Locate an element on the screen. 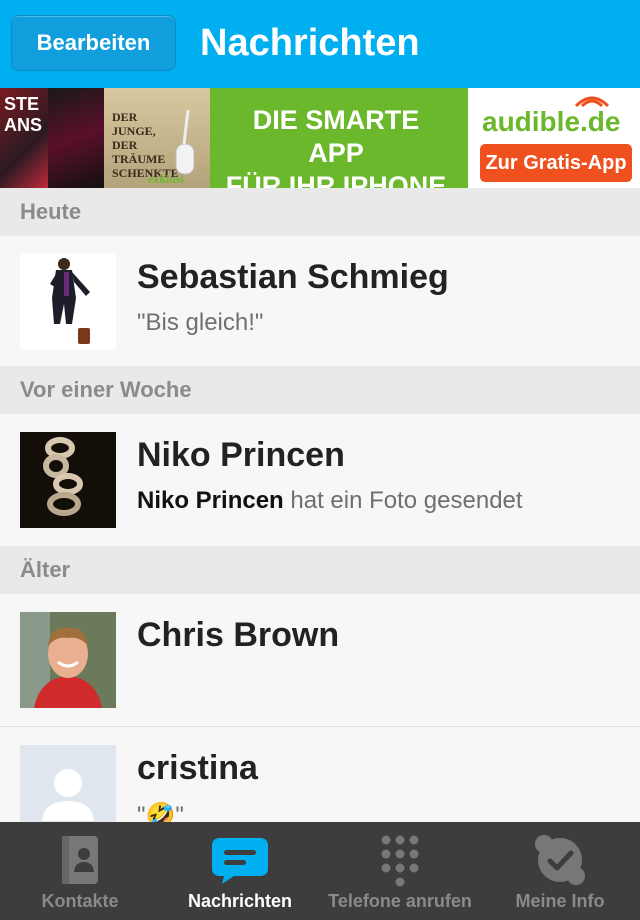 The height and width of the screenshot is (920, 640). section-header-last-week: Vor einer Woche is located at coordinates (320, 390).